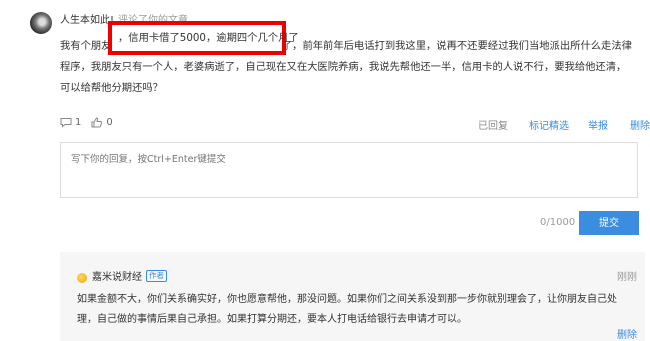 The height and width of the screenshot is (341, 650). What do you see at coordinates (640, 124) in the screenshot?
I see `delete-link: 删除` at bounding box center [640, 124].